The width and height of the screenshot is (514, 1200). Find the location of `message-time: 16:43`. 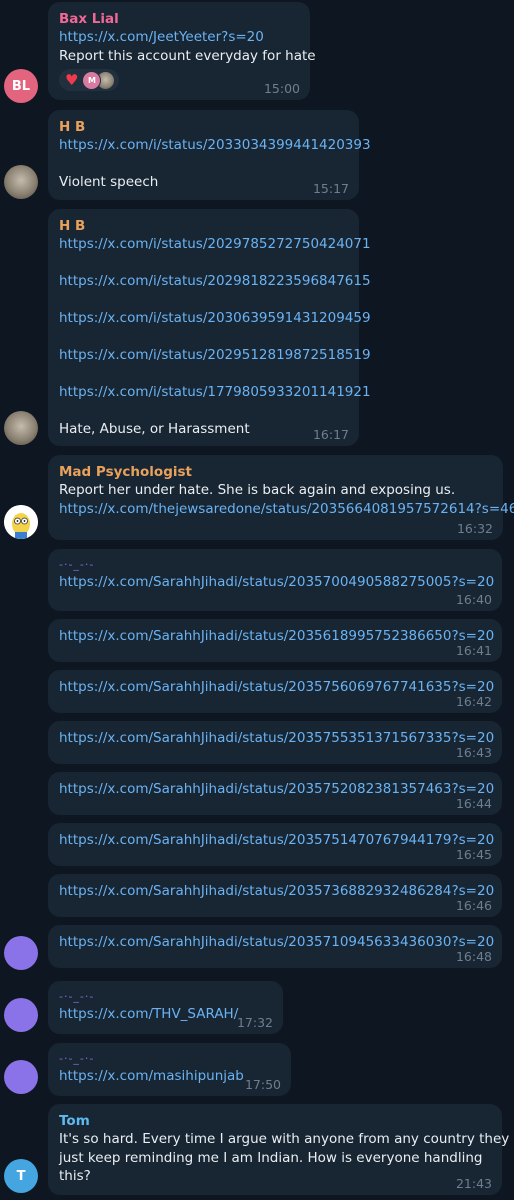

message-time: 16:43 is located at coordinates (473, 752).